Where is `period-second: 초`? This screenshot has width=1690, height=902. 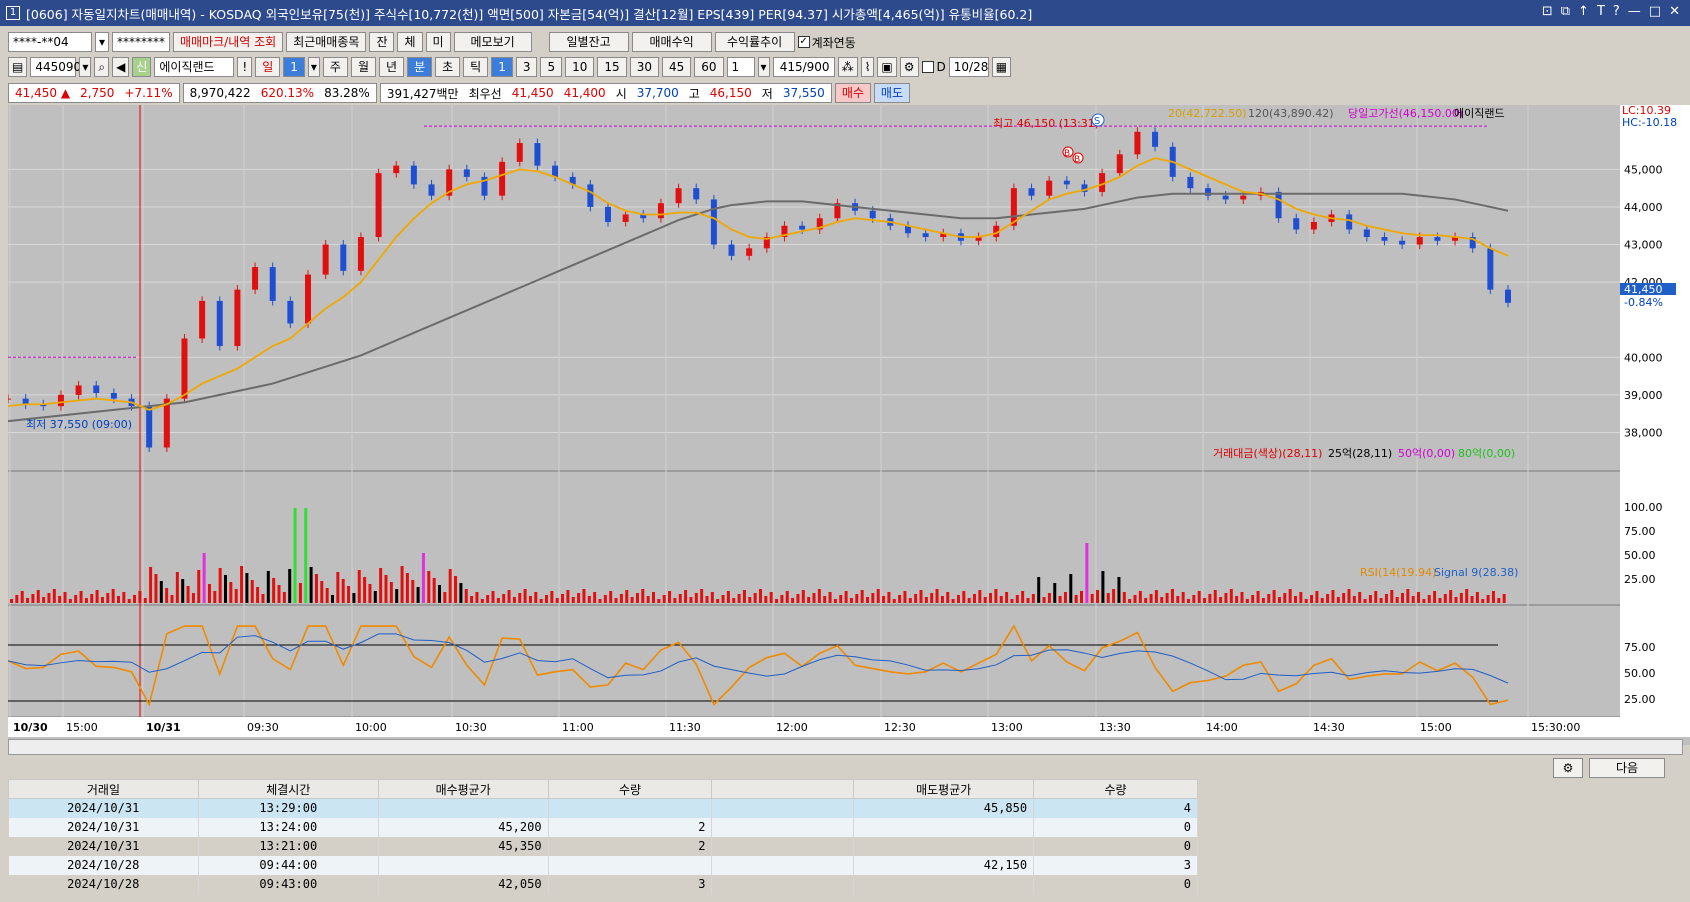 period-second: 초 is located at coordinates (448, 67).